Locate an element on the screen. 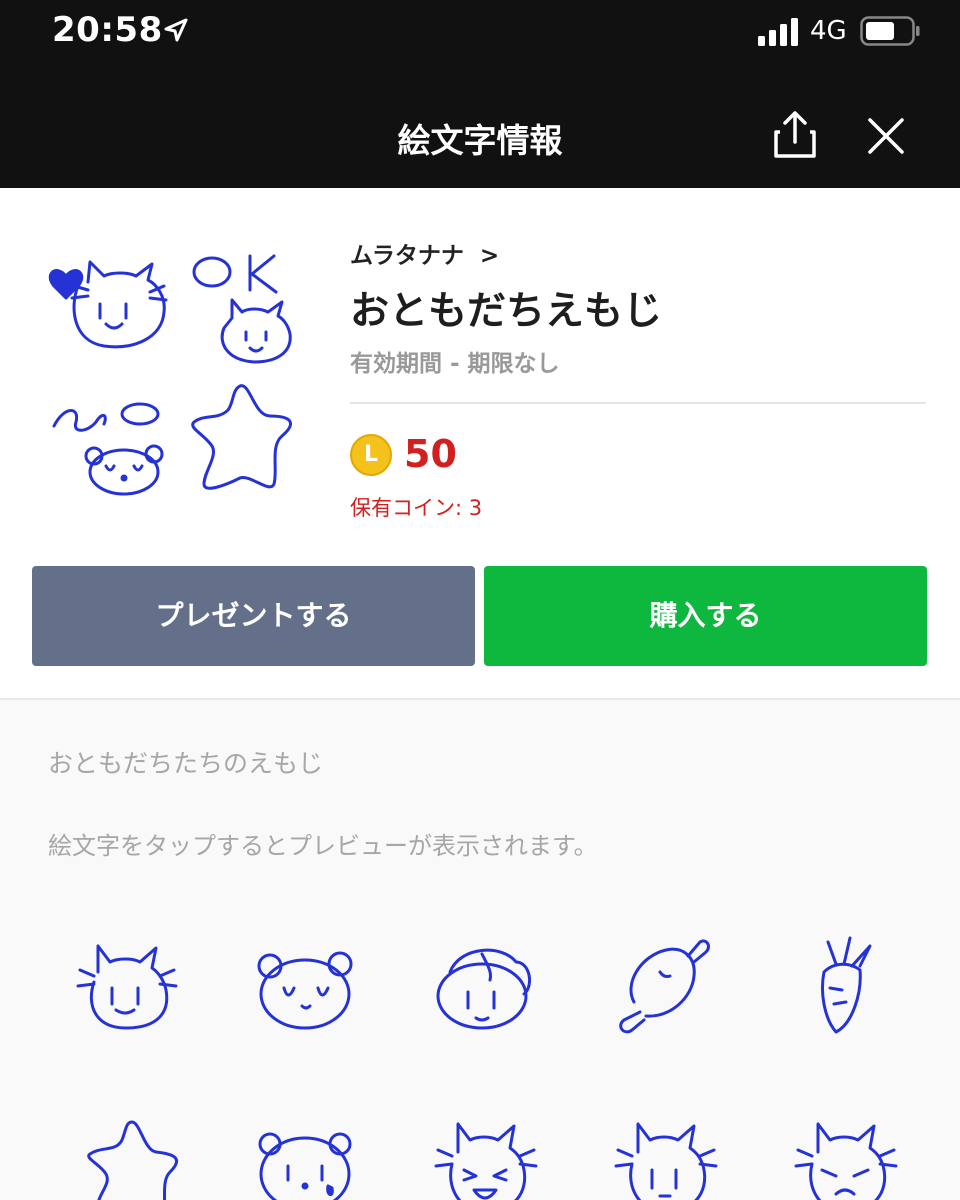 This screenshot has width=960, height=1200. gift-button: プレゼントする is located at coordinates (253, 616).